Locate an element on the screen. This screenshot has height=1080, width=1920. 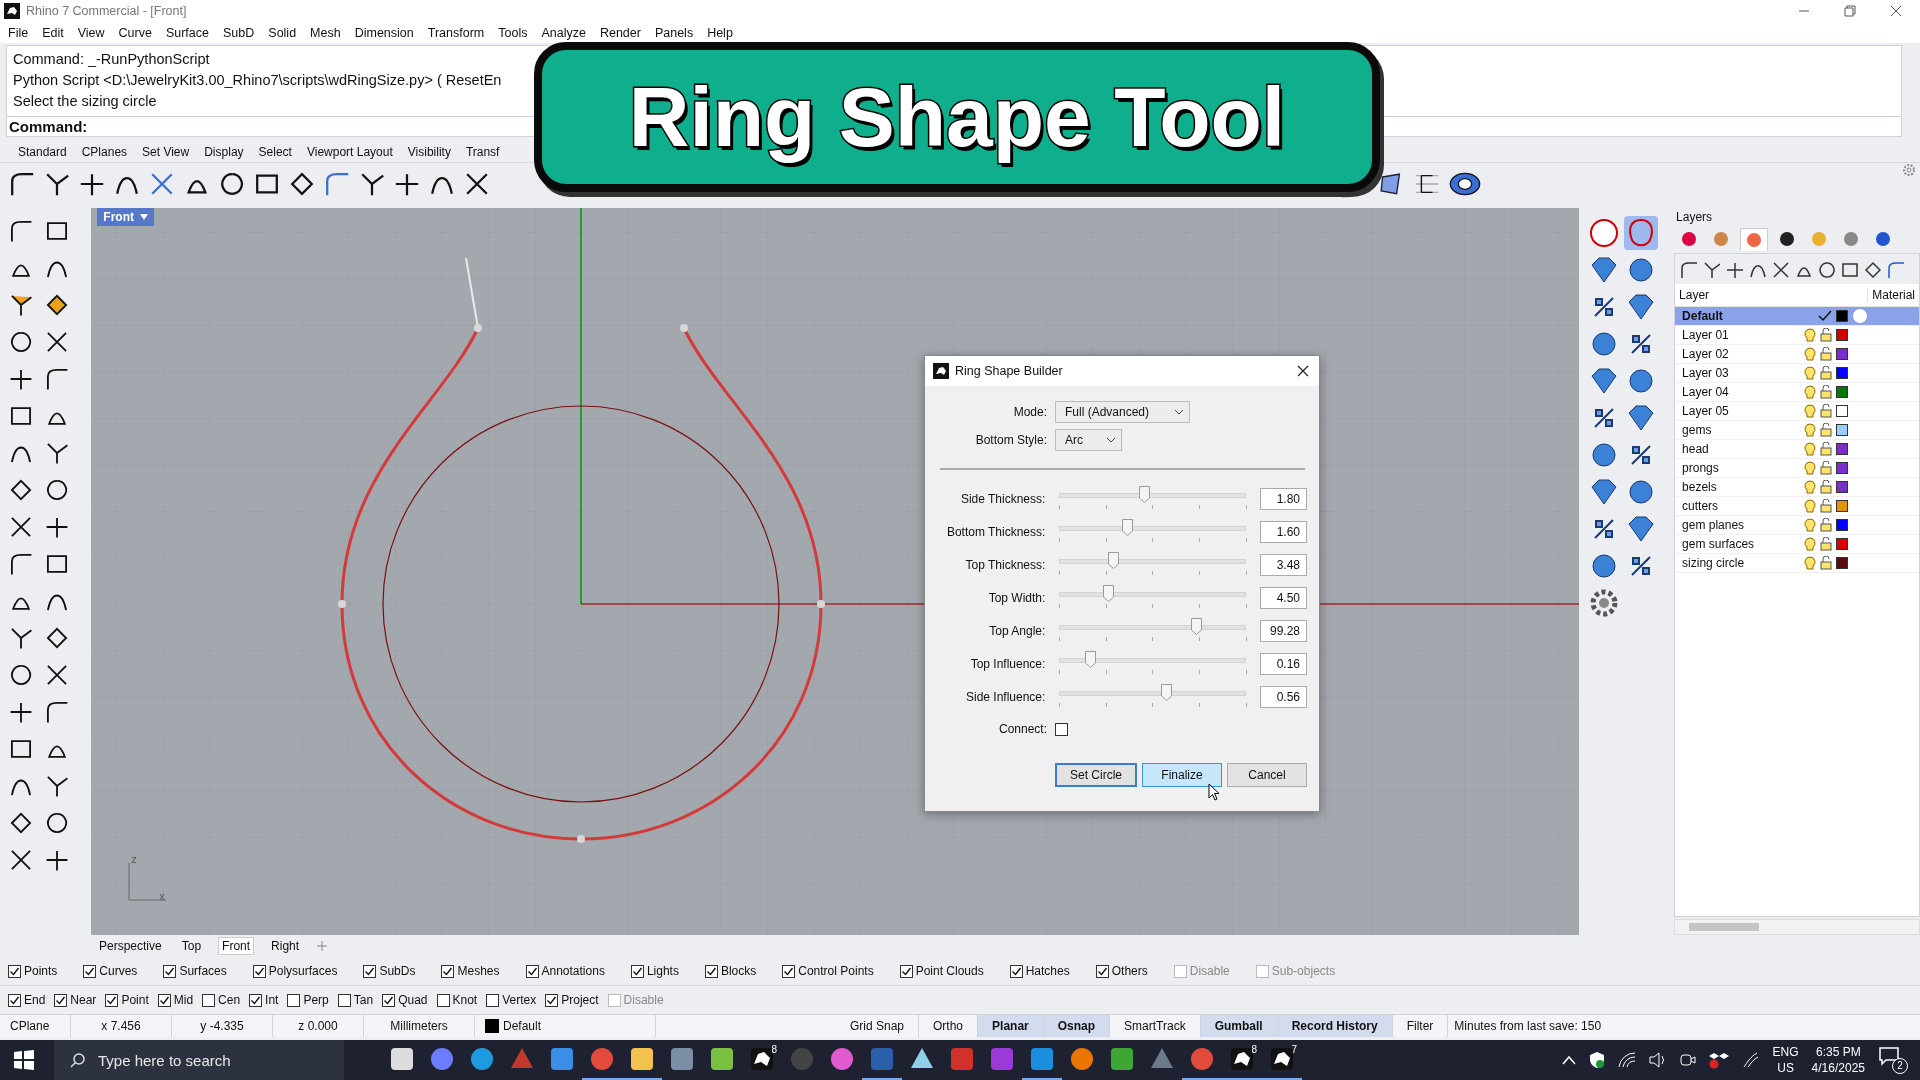
menu-item: Solid is located at coordinates (286, 32).